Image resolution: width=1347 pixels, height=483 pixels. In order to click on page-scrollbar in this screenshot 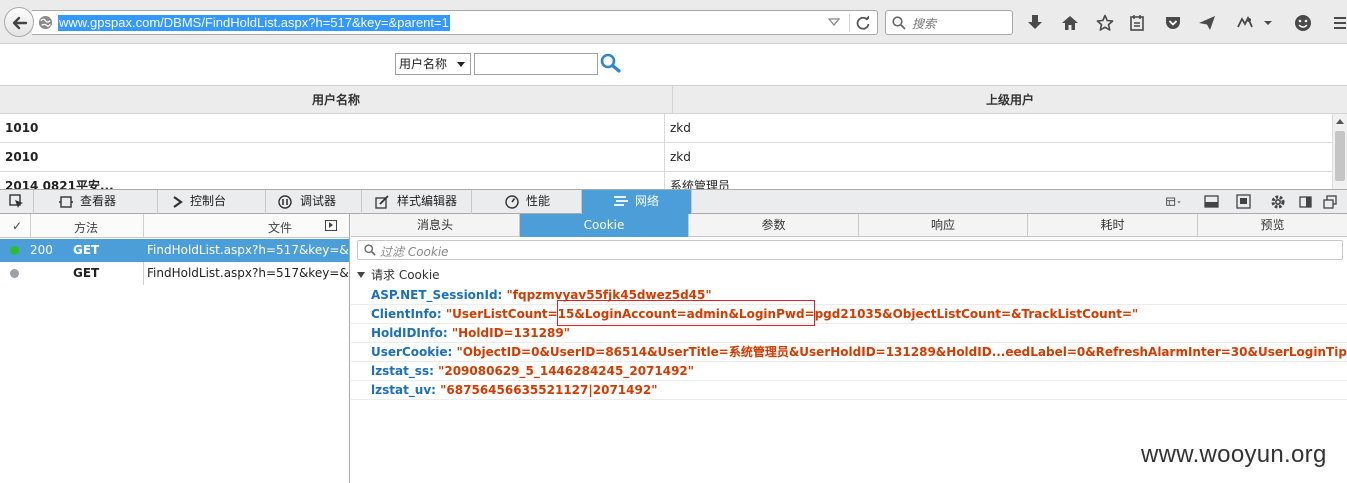, I will do `click(1339, 152)`.